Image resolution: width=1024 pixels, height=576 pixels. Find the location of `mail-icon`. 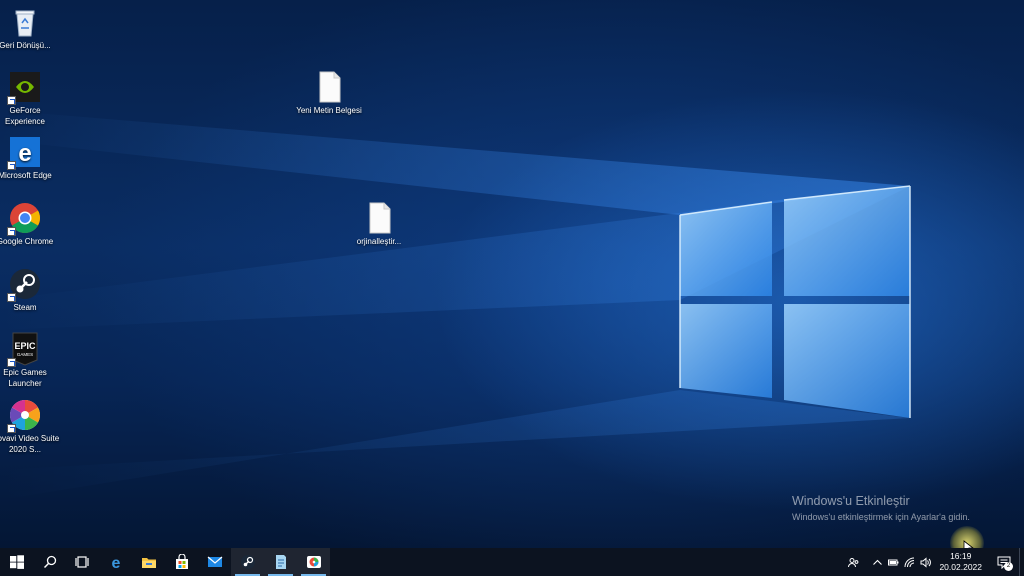

mail-icon is located at coordinates (214, 561).